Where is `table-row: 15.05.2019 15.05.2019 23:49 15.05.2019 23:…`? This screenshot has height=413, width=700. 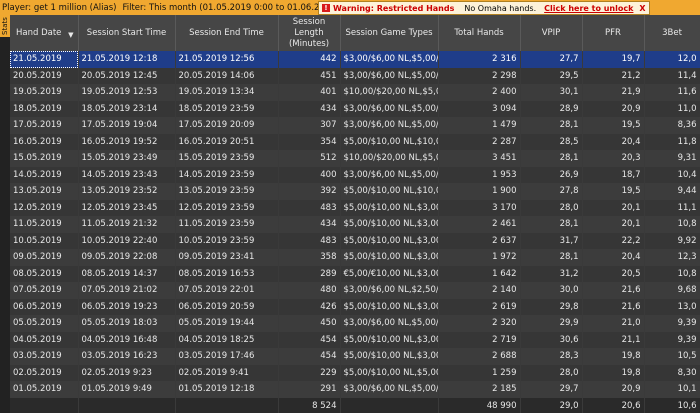 table-row: 15.05.2019 15.05.2019 23:49 15.05.2019 23:… is located at coordinates (355, 158).